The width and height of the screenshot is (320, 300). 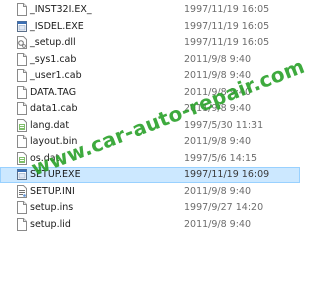 What do you see at coordinates (150, 43) in the screenshot?
I see `file-row: _setup.dll 1997/11/19 16:05` at bounding box center [150, 43].